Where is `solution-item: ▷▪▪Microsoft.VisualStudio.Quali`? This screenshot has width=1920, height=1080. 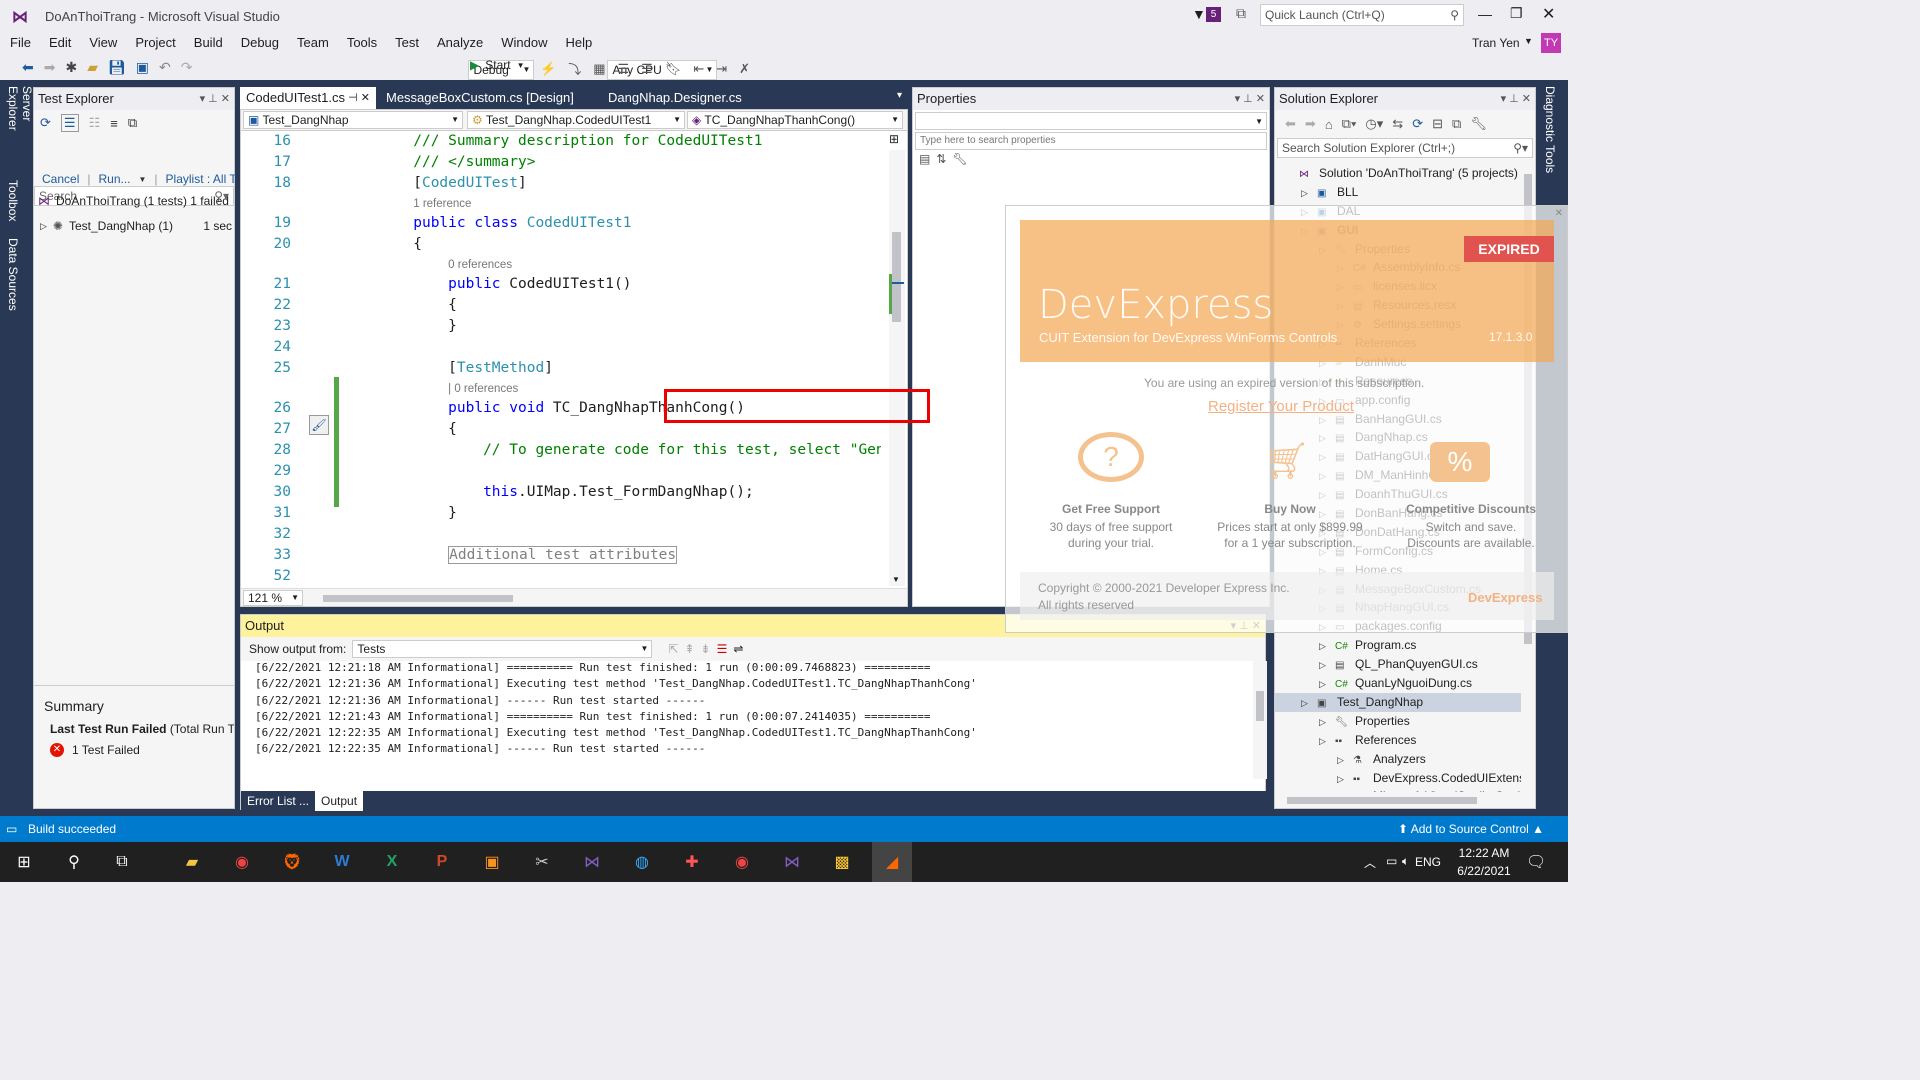 solution-item: ▷▪▪Microsoft.VisualStudio.Quali is located at coordinates (1398, 789).